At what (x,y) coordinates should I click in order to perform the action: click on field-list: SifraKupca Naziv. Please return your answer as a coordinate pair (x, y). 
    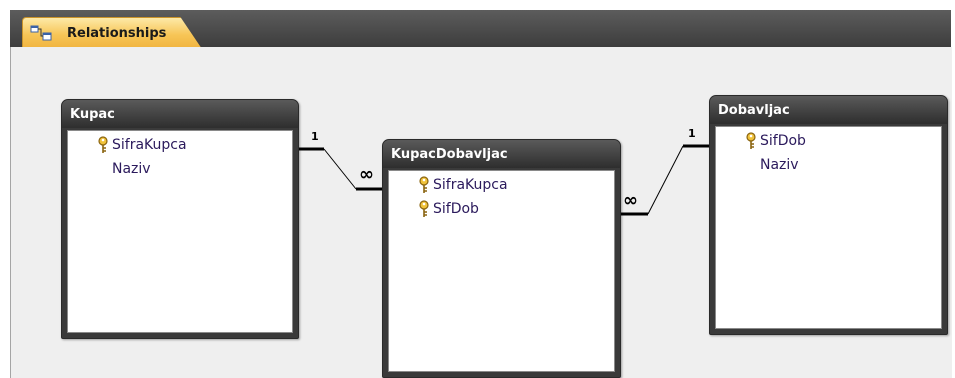
    Looking at the image, I should click on (180, 231).